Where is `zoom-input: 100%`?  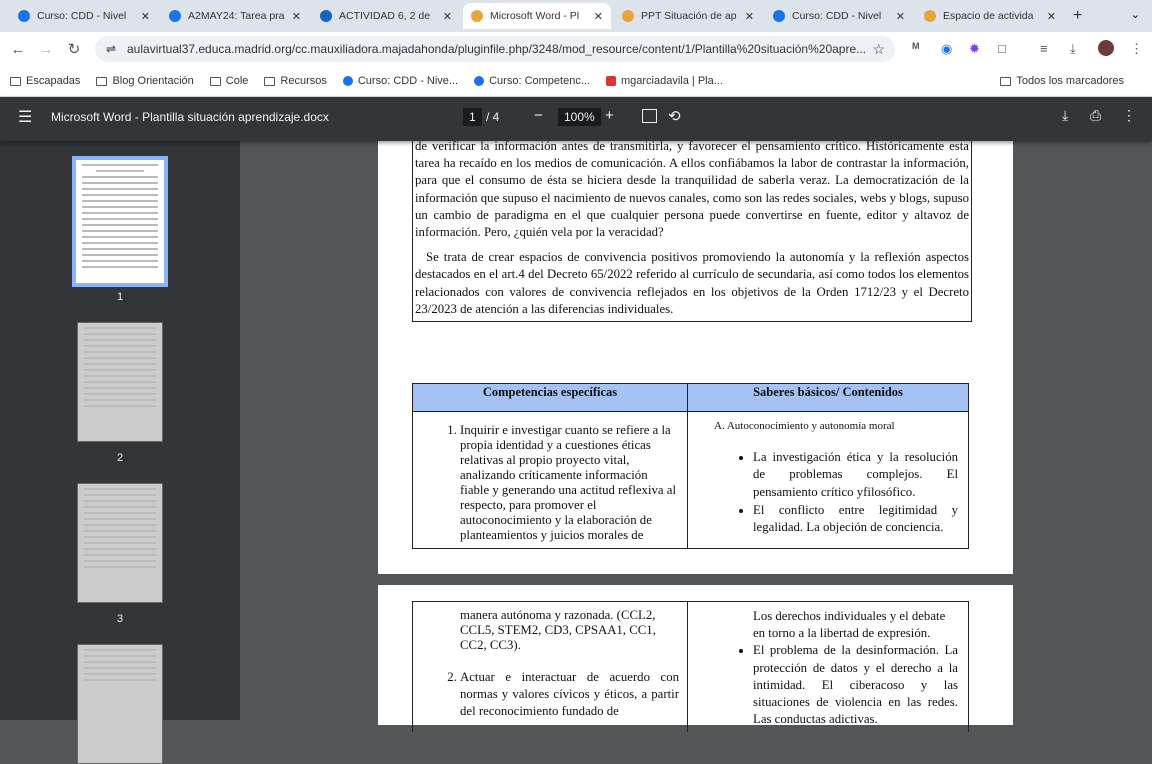 zoom-input: 100% is located at coordinates (579, 117).